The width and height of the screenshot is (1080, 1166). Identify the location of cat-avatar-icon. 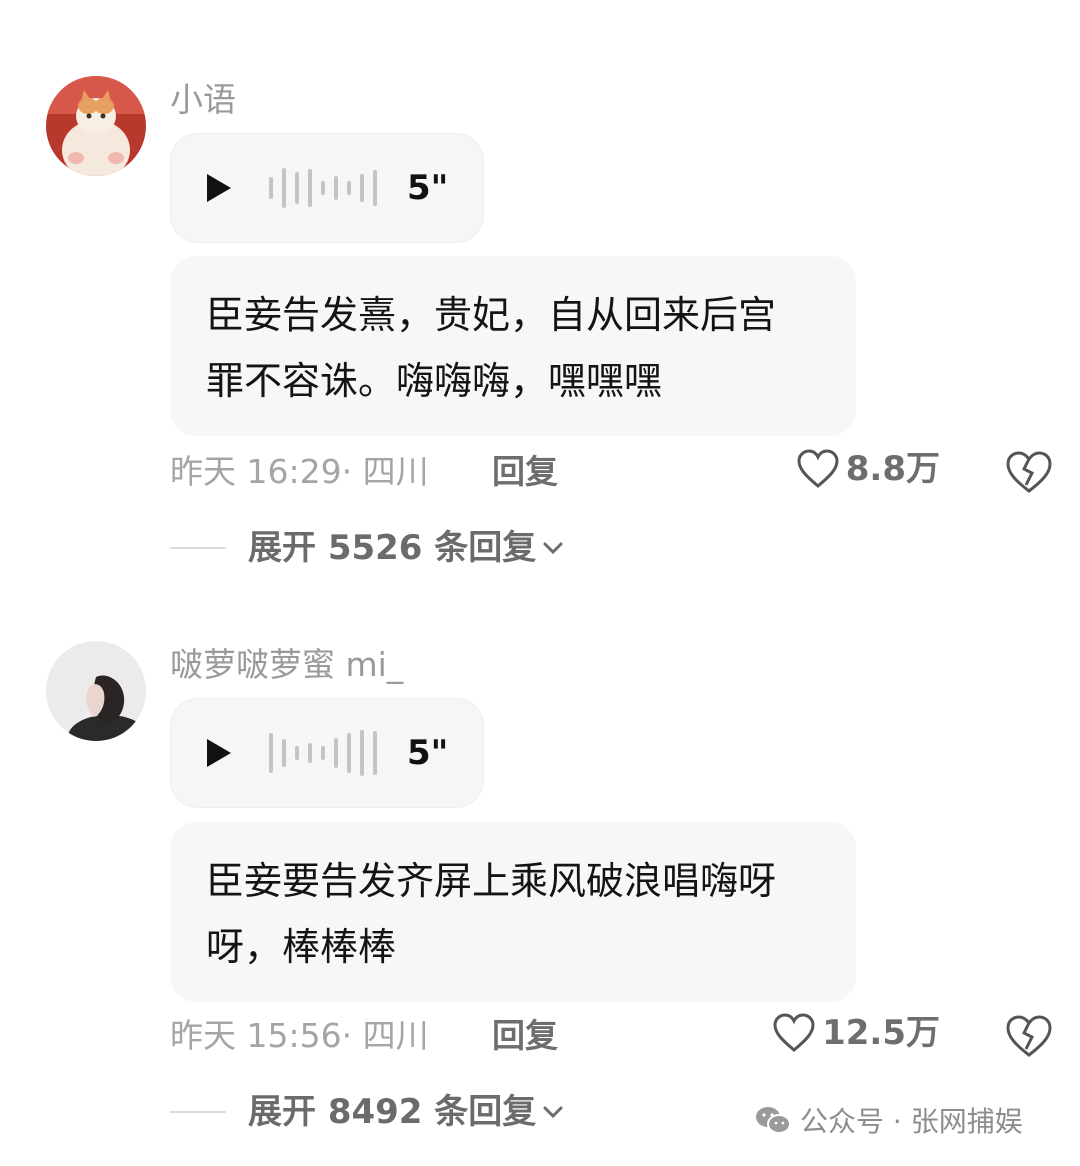
(96, 126).